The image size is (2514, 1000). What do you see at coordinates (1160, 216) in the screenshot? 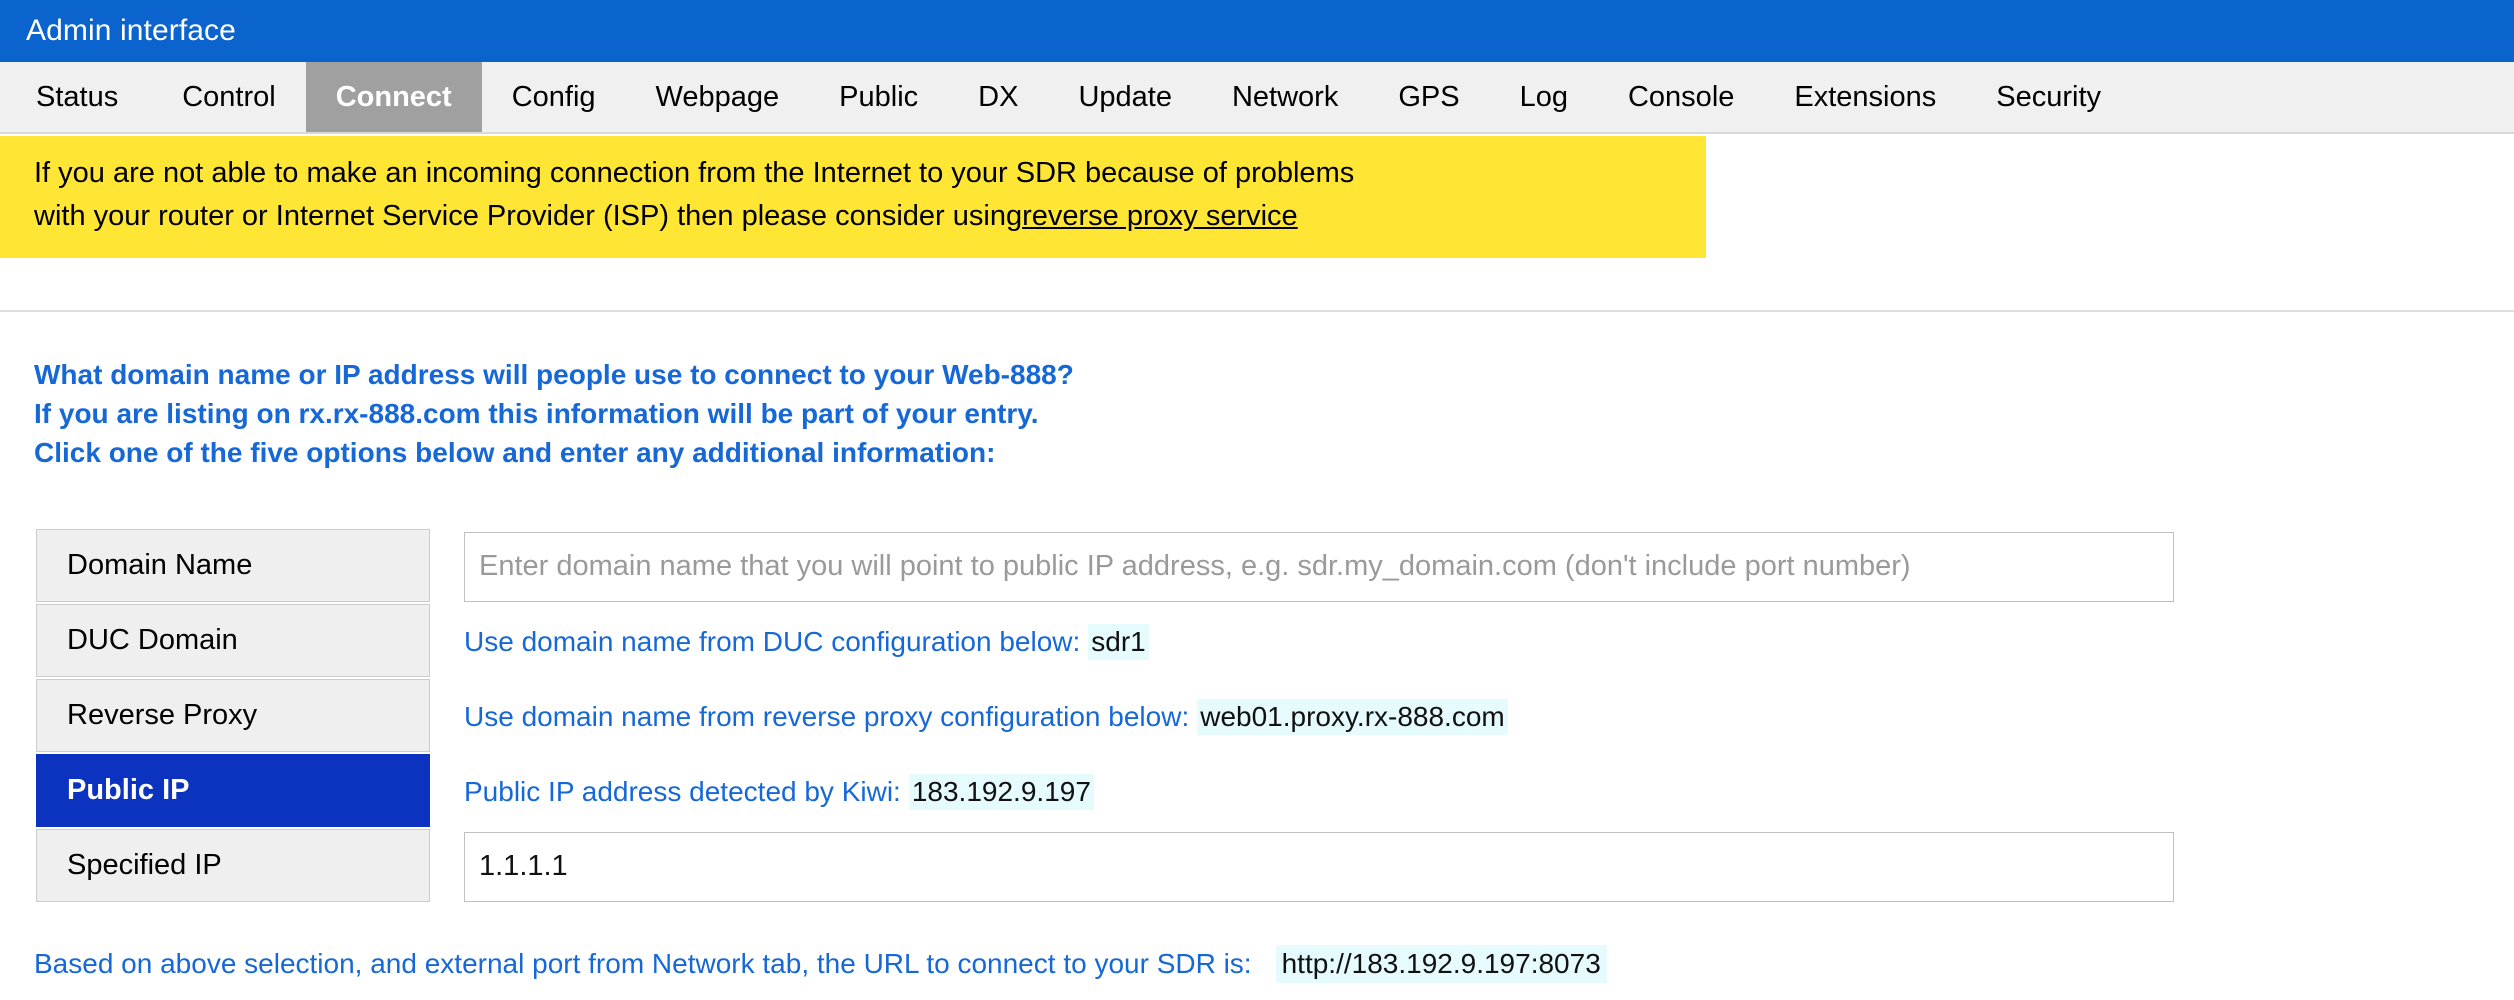
I see `reverse-proxy-service-link: reverse proxy service` at bounding box center [1160, 216].